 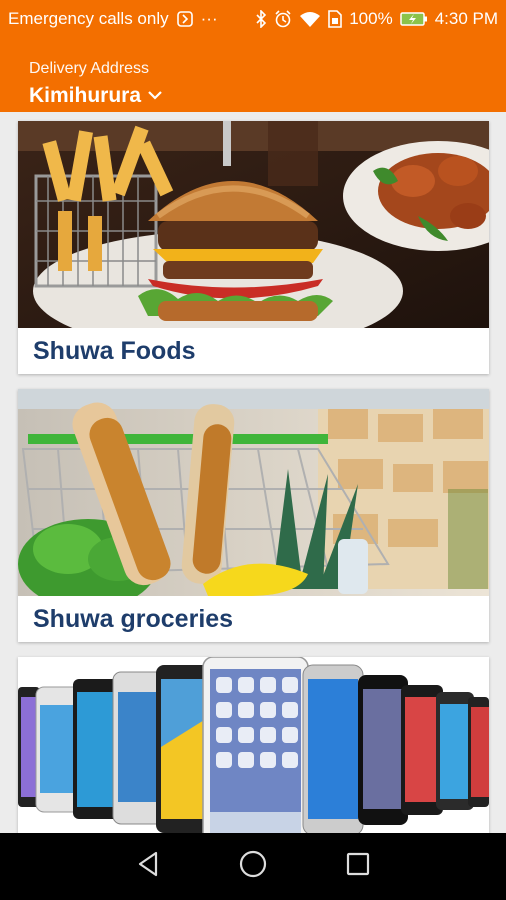 What do you see at coordinates (209, 18) in the screenshot?
I see `more-notifications-glyph: ···` at bounding box center [209, 18].